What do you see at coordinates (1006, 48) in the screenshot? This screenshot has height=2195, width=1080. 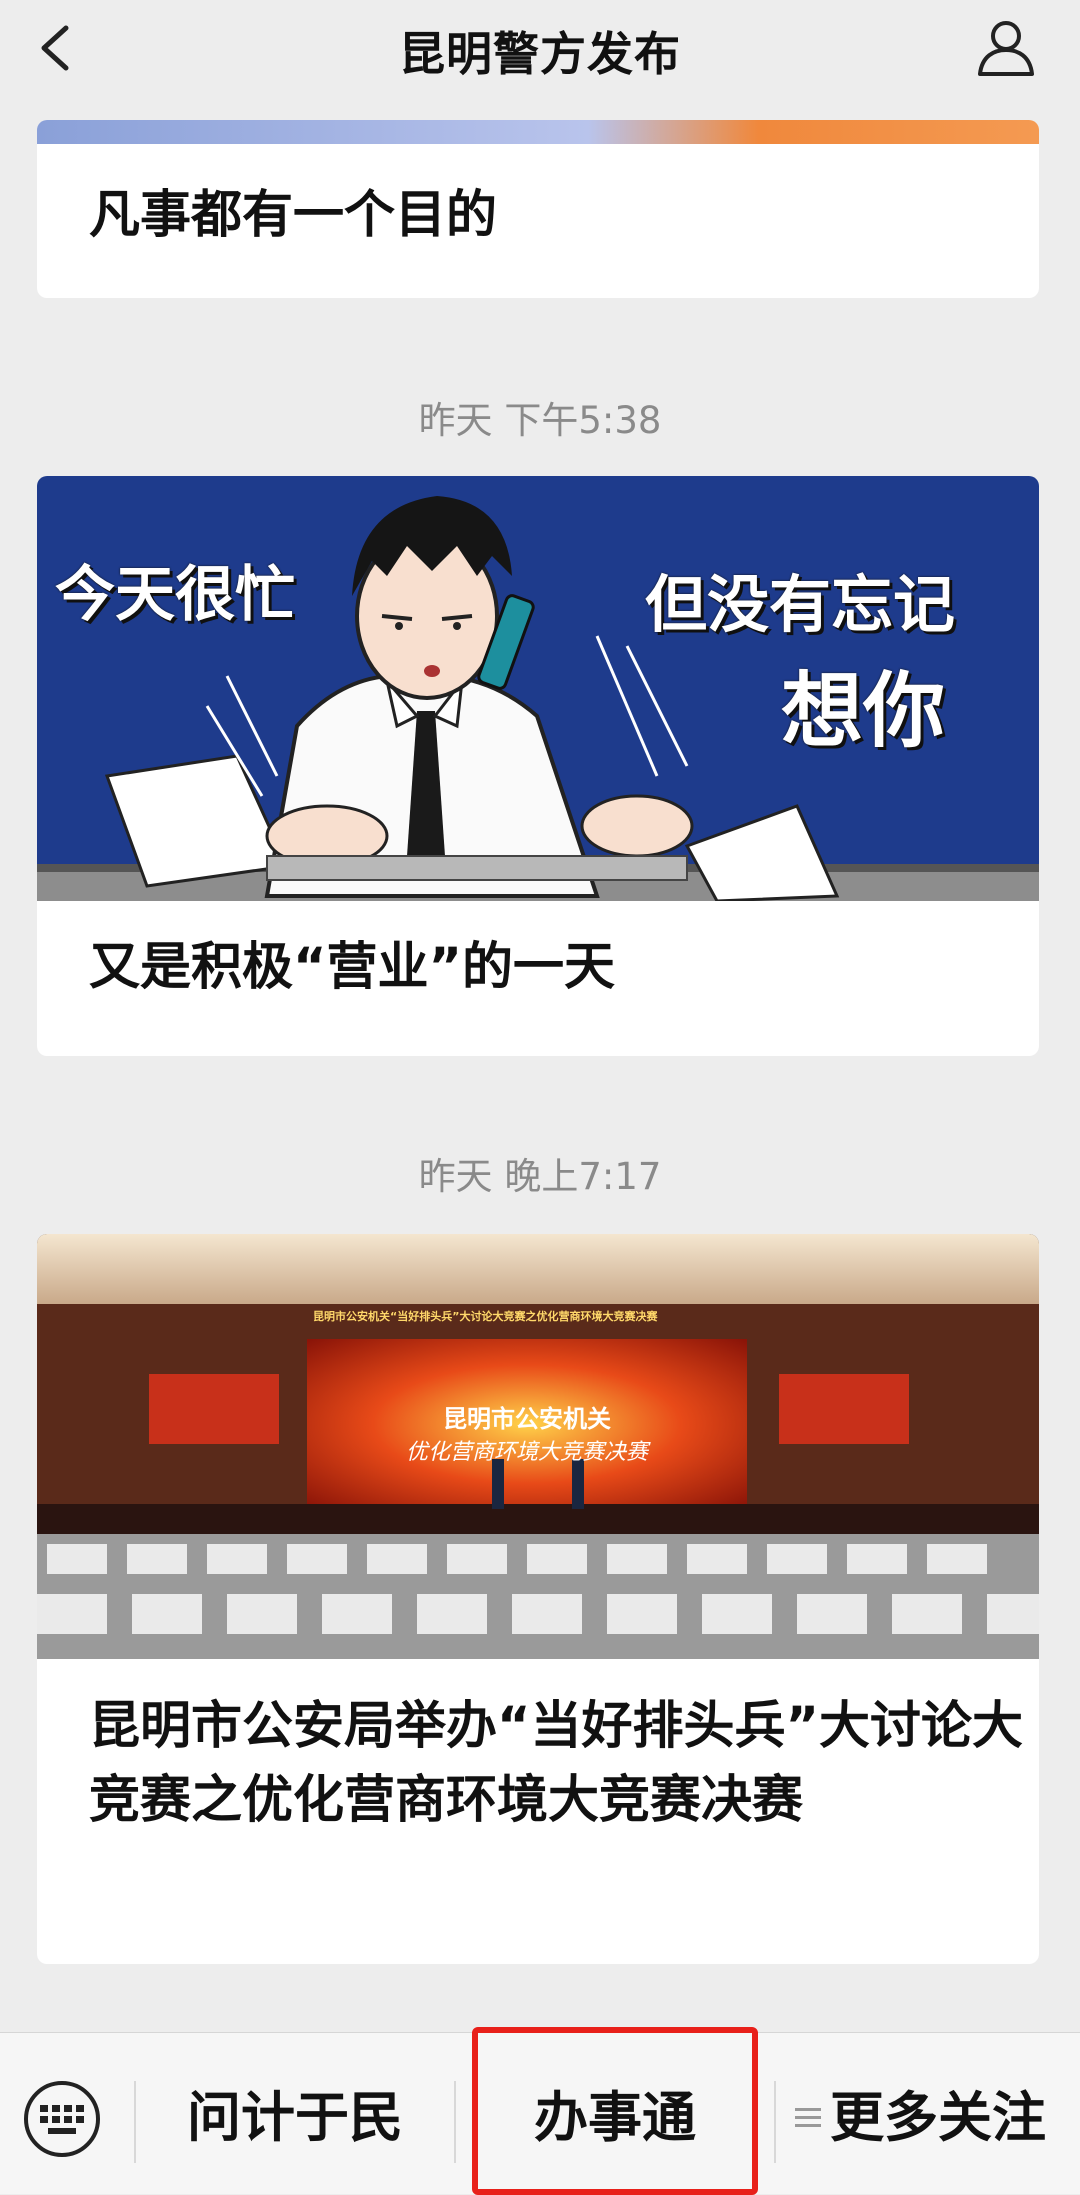 I see `user-profile-icon` at bounding box center [1006, 48].